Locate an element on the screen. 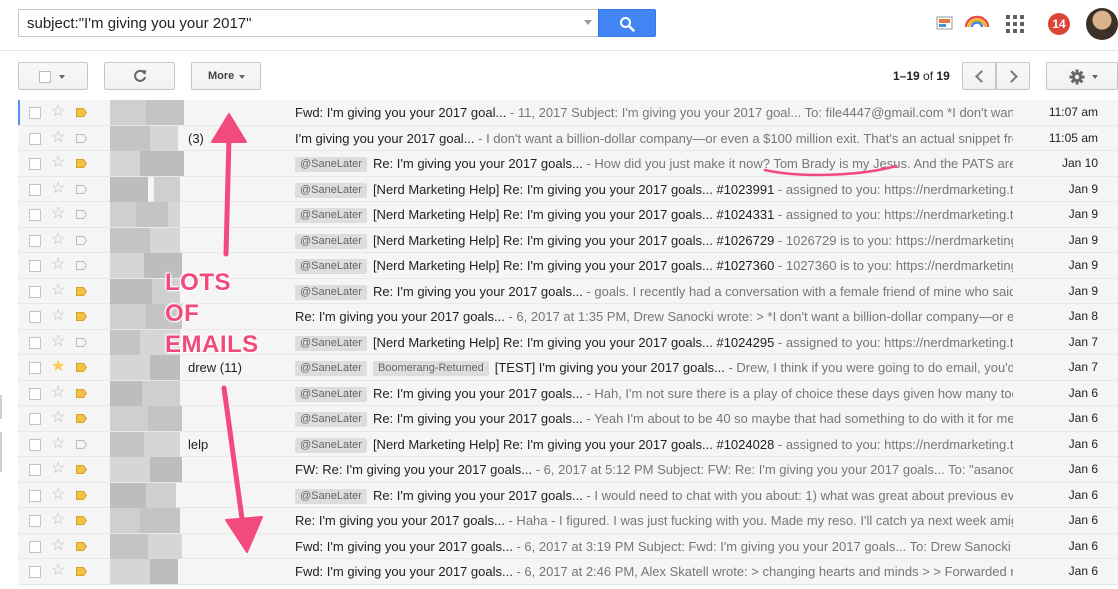  apps-grid-icon is located at coordinates (1015, 24).